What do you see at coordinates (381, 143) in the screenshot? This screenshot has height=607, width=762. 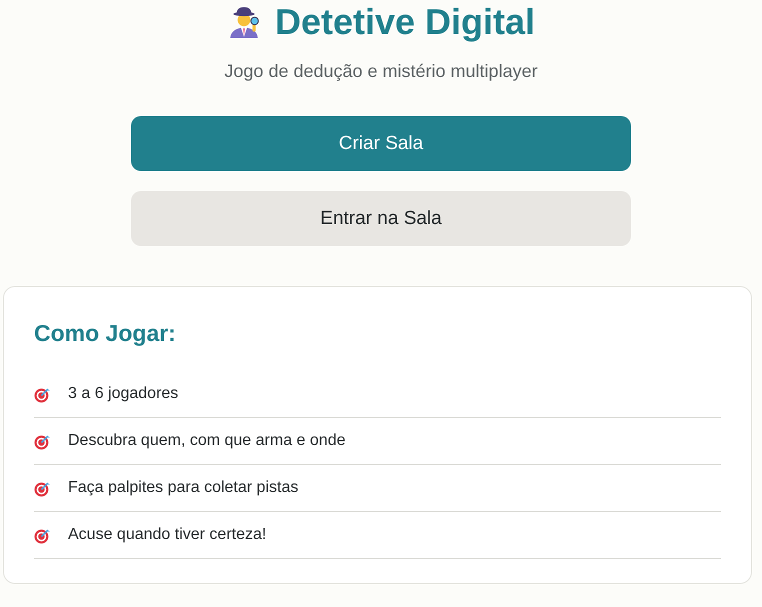 I see `create-room-button: Criar Sala` at bounding box center [381, 143].